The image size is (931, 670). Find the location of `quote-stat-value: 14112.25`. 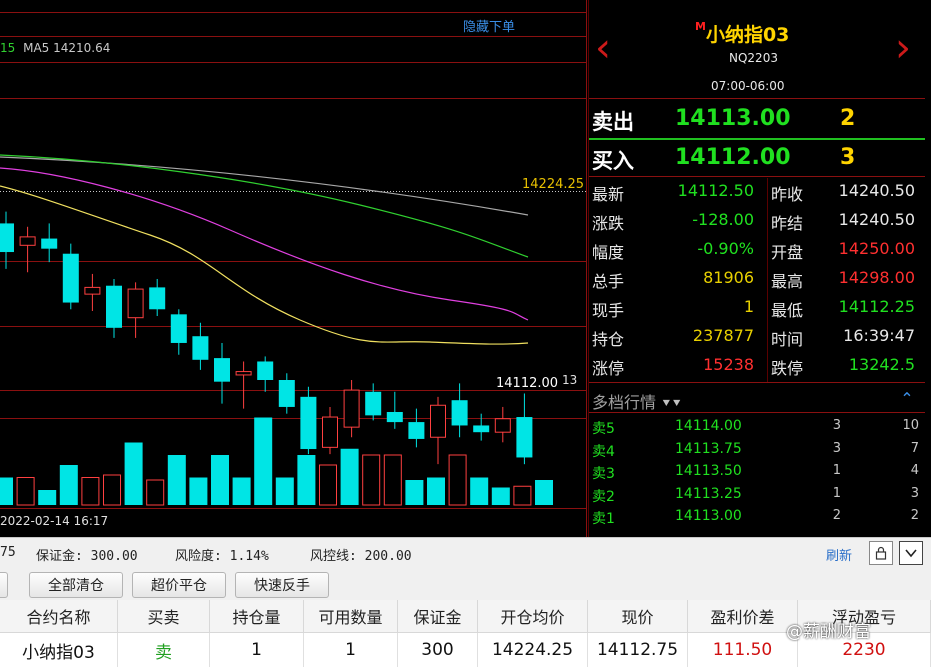

quote-stat-value: 14112.25 is located at coordinates (876, 306).